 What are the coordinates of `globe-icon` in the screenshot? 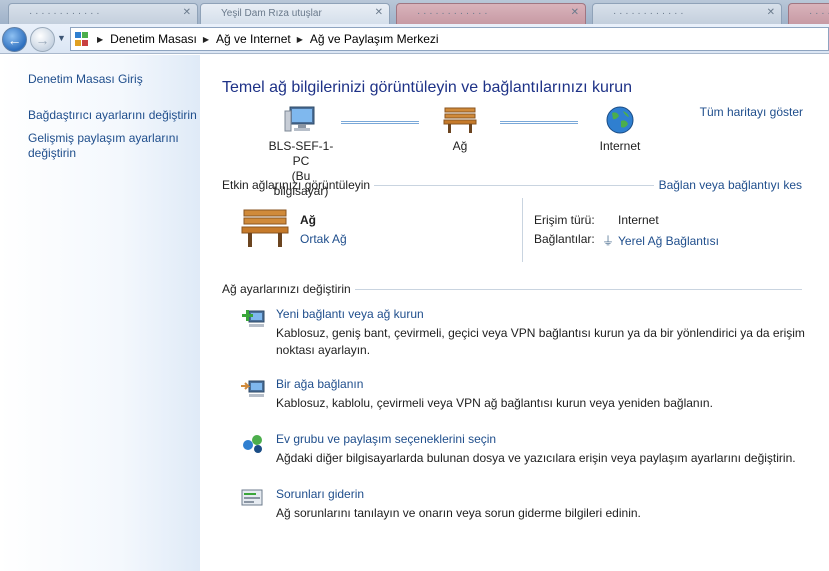 It's located at (620, 120).